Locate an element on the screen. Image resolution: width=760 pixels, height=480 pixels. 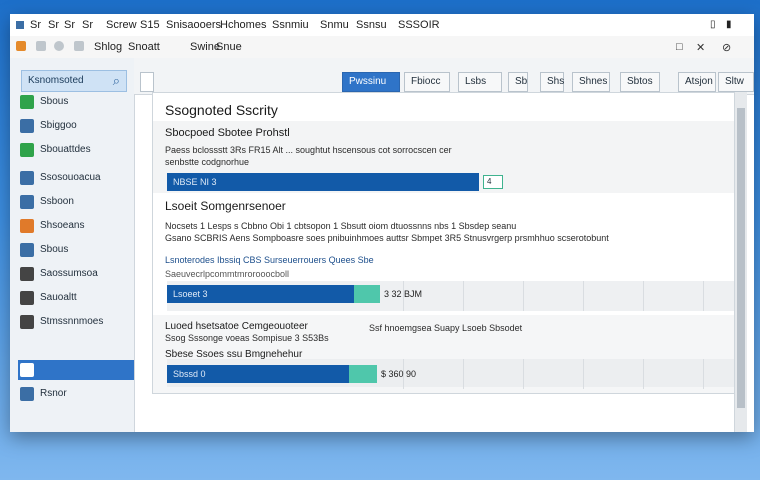
vertical-scrollbar is located at coordinates (740, 262).